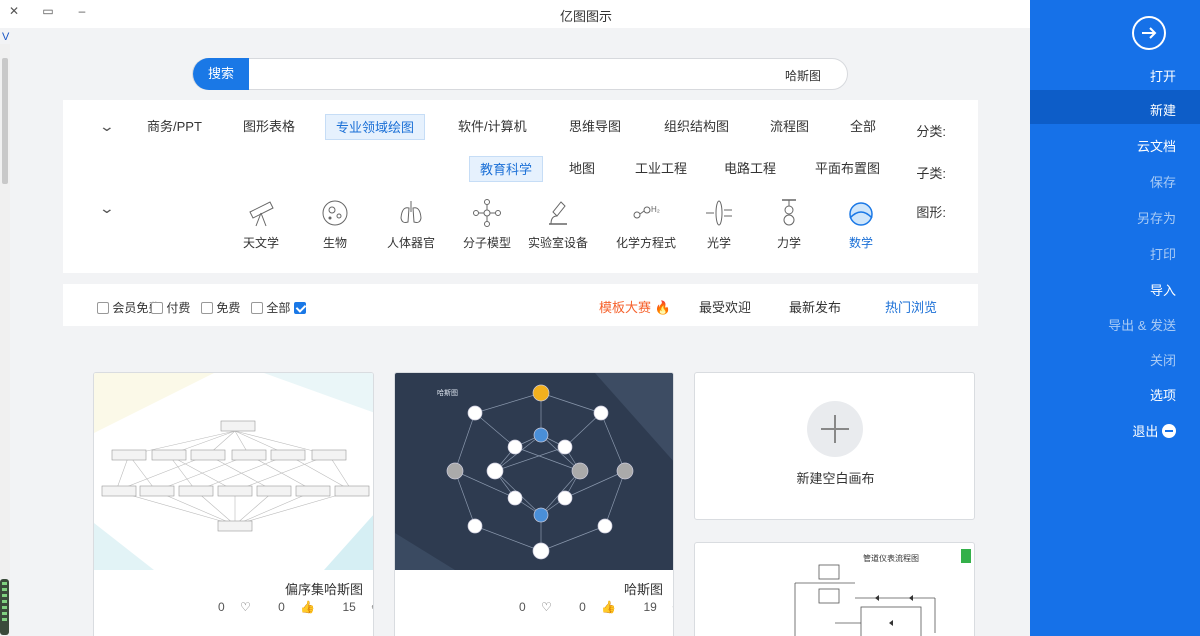 The width and height of the screenshot is (1200, 636). Describe the element at coordinates (815, 306) in the screenshot. I see `sort-tab-latest: 最新发布` at that location.